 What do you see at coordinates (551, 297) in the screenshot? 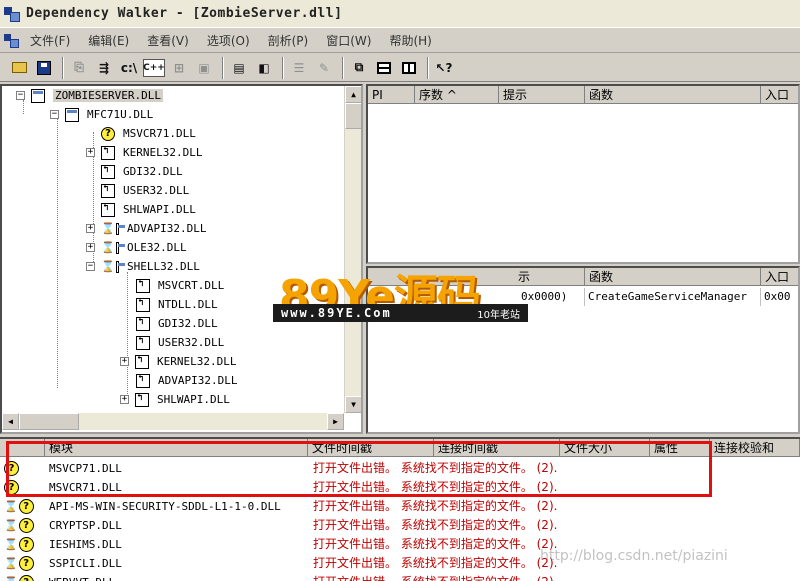
I see `export-hint-cell: 0x0000)` at bounding box center [551, 297].